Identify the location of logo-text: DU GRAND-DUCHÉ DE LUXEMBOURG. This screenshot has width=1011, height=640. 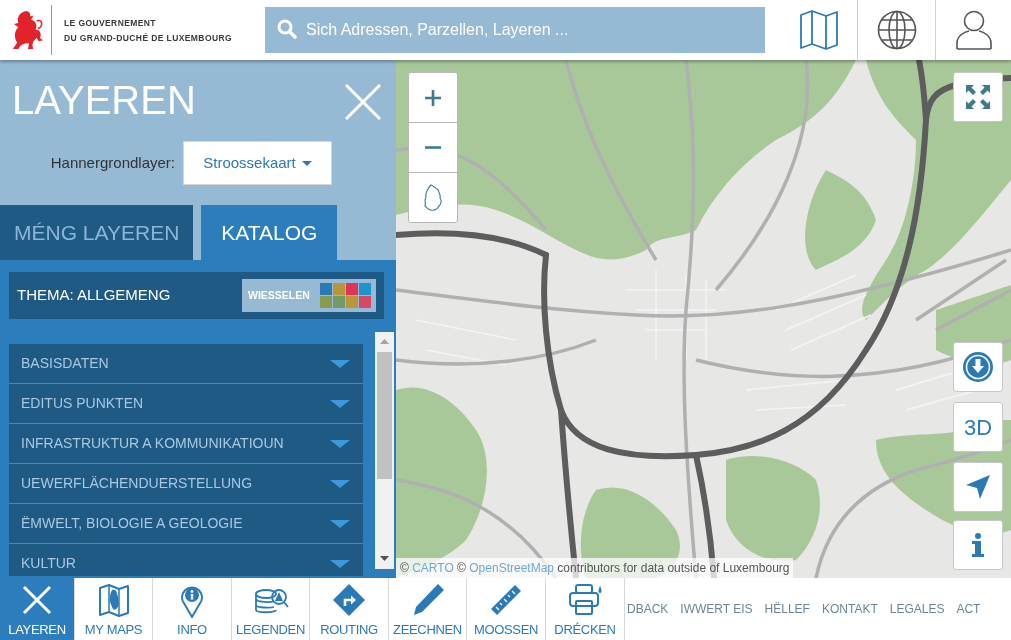
(148, 37).